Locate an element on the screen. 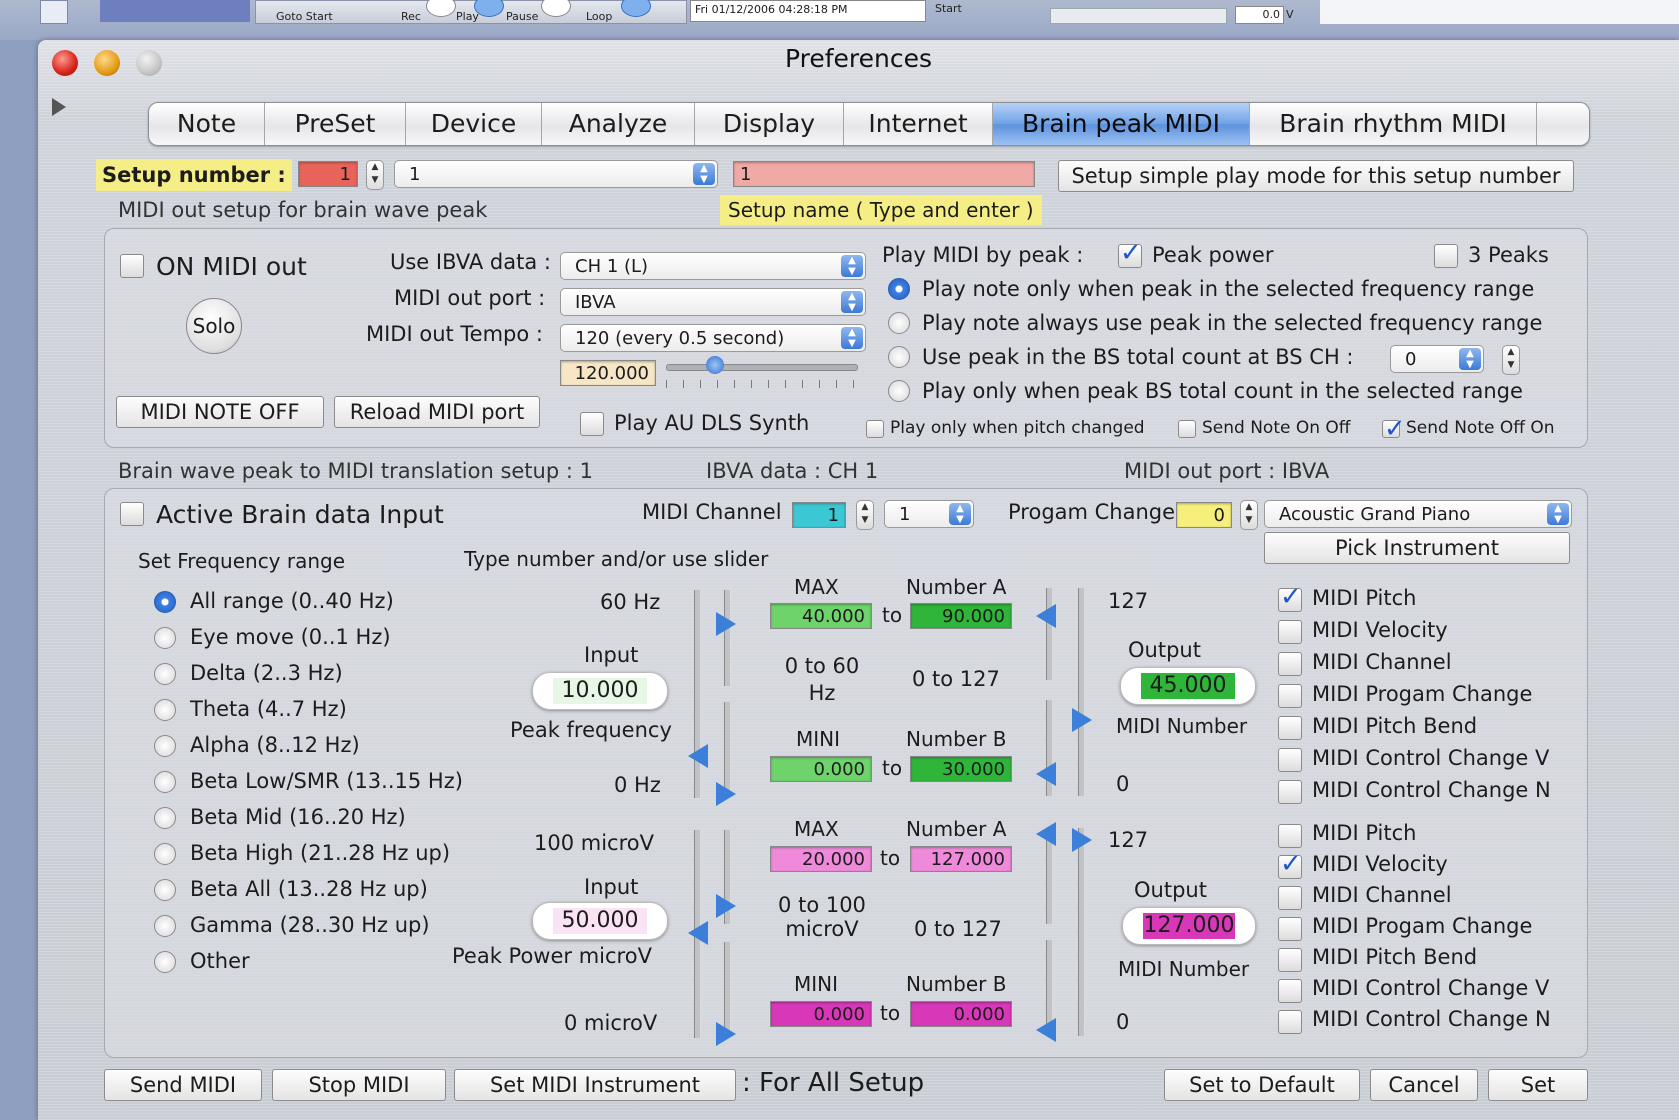 The width and height of the screenshot is (1679, 1120). range-radio-gamma is located at coordinates (165, 926).